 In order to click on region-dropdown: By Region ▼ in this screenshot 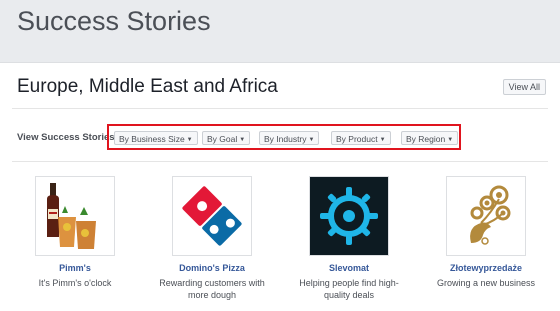, I will do `click(430, 138)`.